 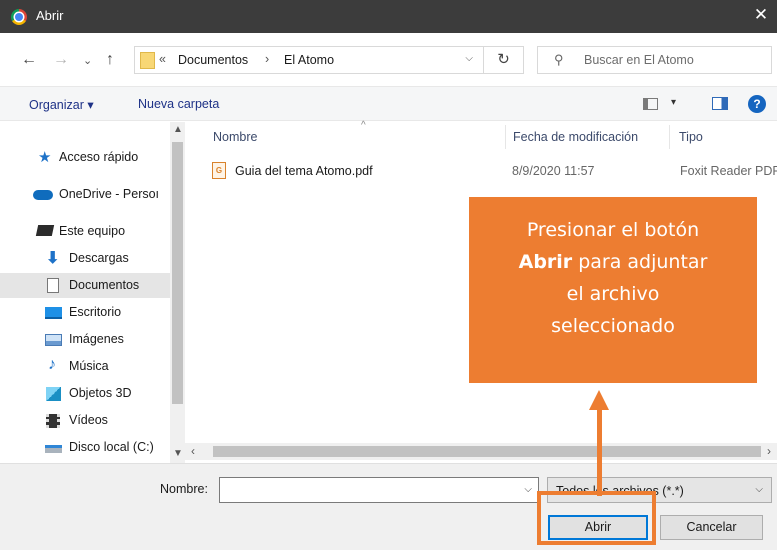 What do you see at coordinates (53, 285) in the screenshot?
I see `document-icon` at bounding box center [53, 285].